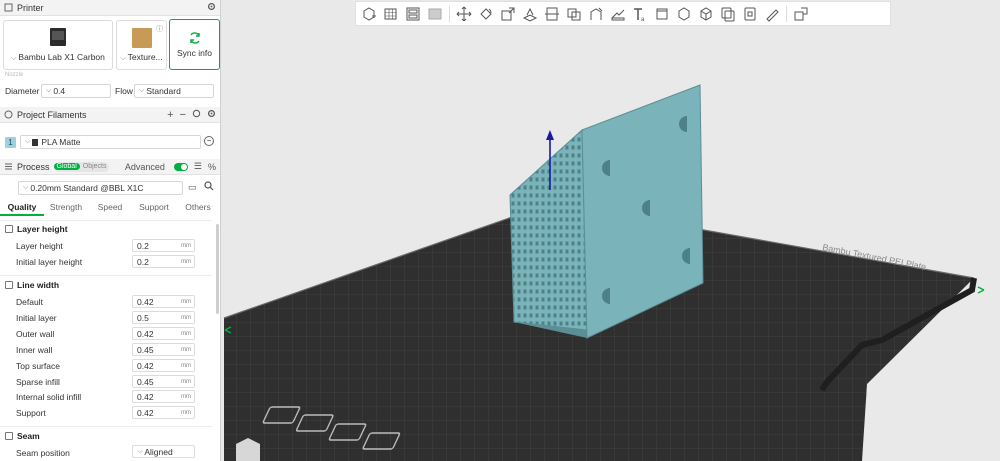 This screenshot has width=1000, height=461. What do you see at coordinates (163, 301) in the screenshot?
I see `line-width-default-input: 0.42 mm` at bounding box center [163, 301].